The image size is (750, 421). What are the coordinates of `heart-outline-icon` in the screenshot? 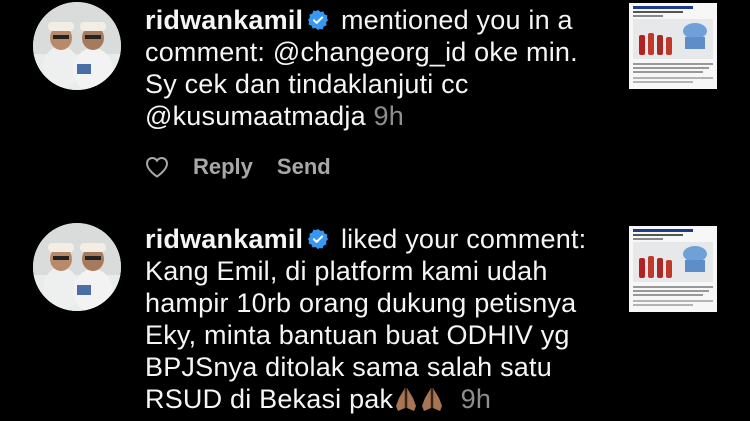 It's located at (157, 167).